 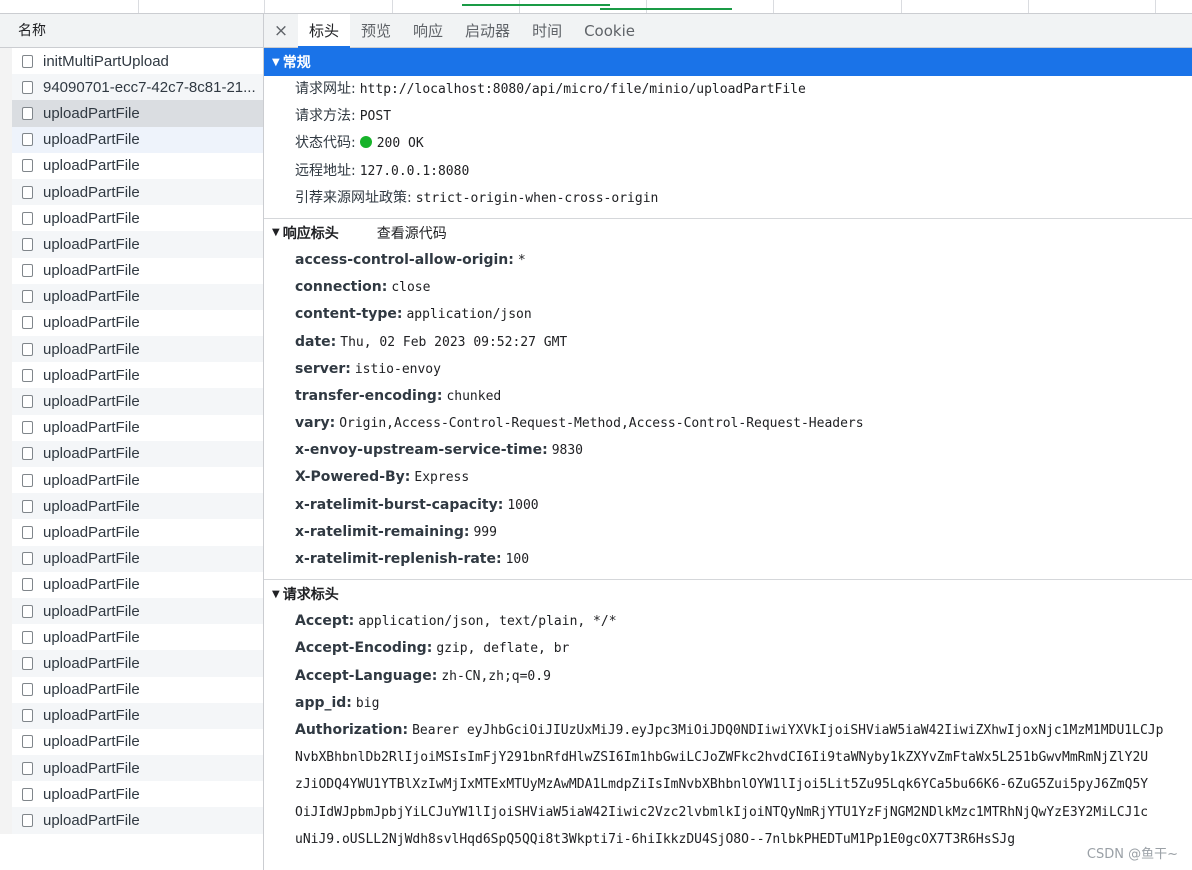 I want to click on tab-timing: 时间, so click(x=547, y=30).